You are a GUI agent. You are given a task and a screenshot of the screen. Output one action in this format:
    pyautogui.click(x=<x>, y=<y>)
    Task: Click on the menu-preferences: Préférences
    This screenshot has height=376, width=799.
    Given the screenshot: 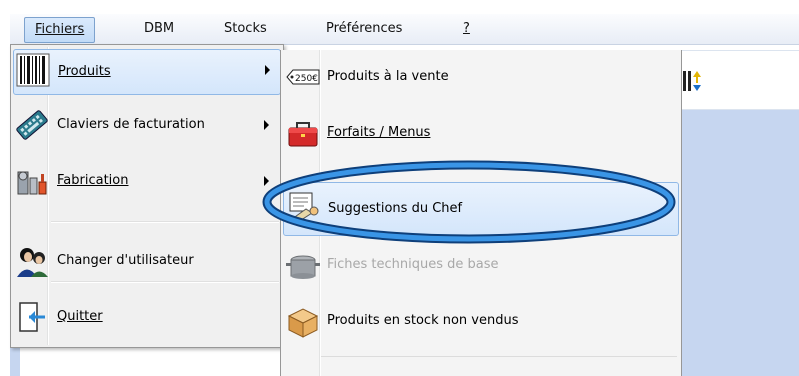 What is the action you would take?
    pyautogui.click(x=364, y=29)
    